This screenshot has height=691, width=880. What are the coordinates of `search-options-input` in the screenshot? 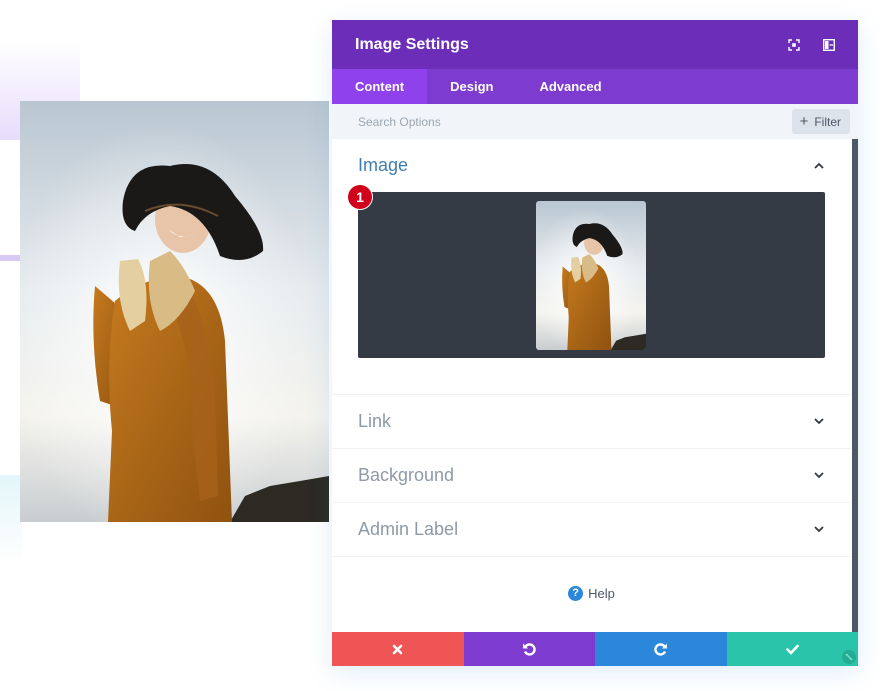 It's located at (575, 121).